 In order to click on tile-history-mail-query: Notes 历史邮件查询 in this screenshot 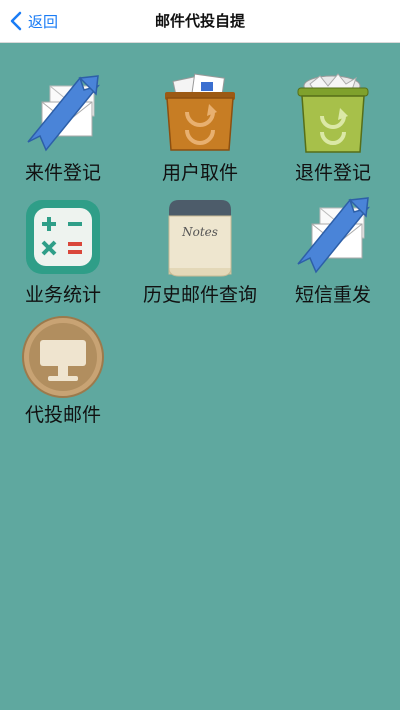, I will do `click(200, 250)`.